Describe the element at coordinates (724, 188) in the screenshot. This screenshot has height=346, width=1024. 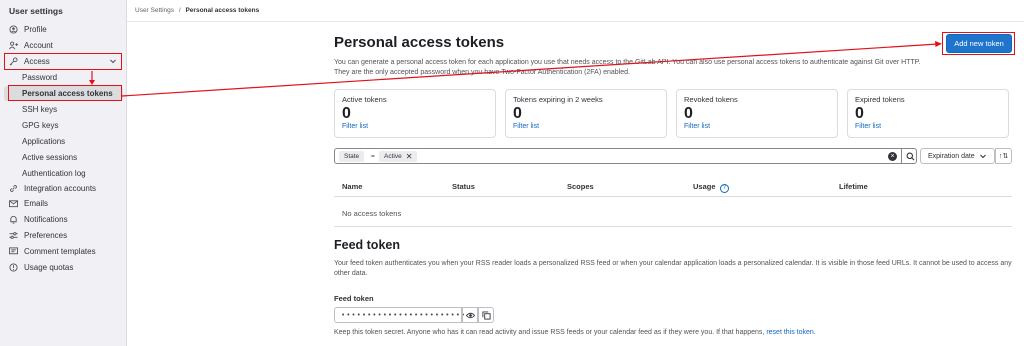
I see `help-icon: ?` at that location.